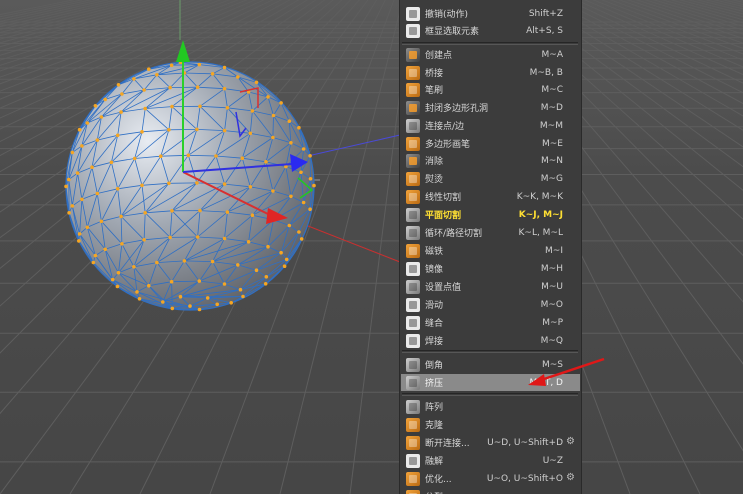 The width and height of the screenshot is (743, 494). I want to click on menu-item-iron: 熨烫 M~G, so click(490, 178).